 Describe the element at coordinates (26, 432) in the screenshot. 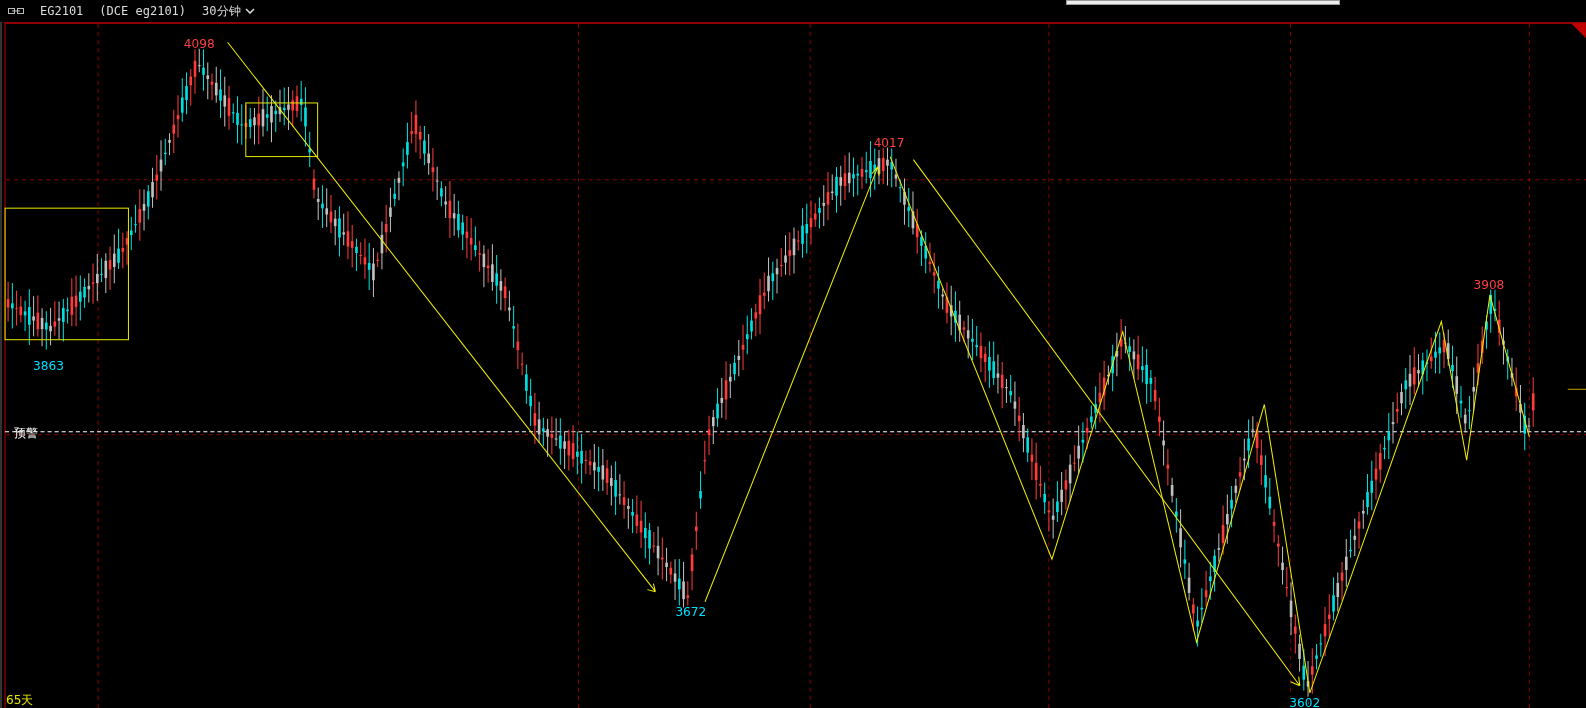

I see `alert-line-label: 预警` at that location.